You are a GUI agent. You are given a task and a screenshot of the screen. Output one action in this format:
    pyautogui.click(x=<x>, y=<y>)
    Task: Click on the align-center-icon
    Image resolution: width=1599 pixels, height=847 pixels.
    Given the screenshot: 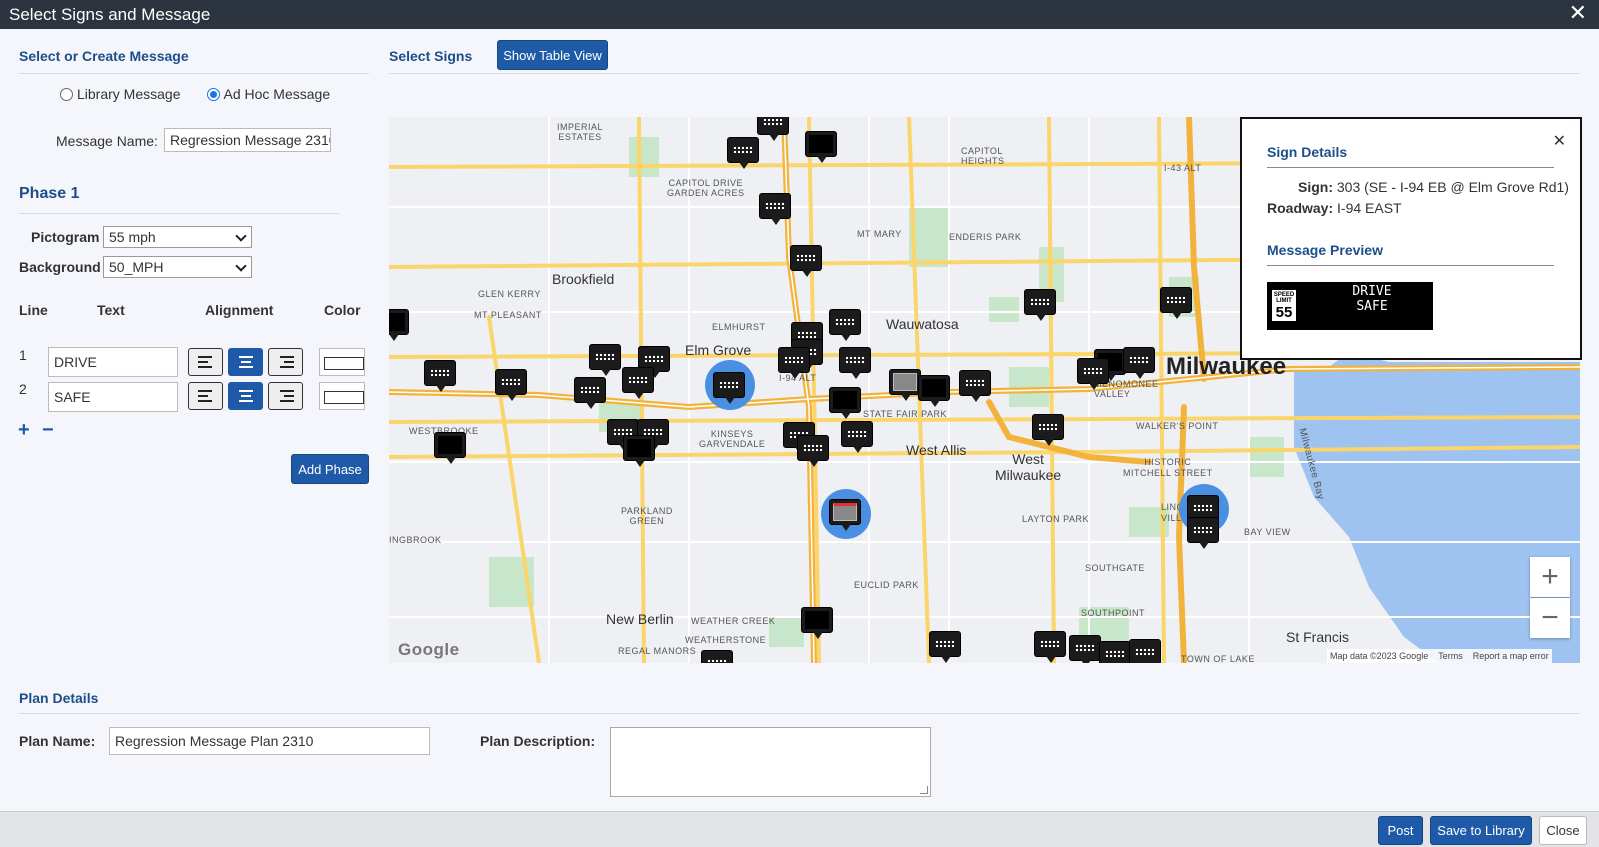 What is the action you would take?
    pyautogui.click(x=245, y=396)
    